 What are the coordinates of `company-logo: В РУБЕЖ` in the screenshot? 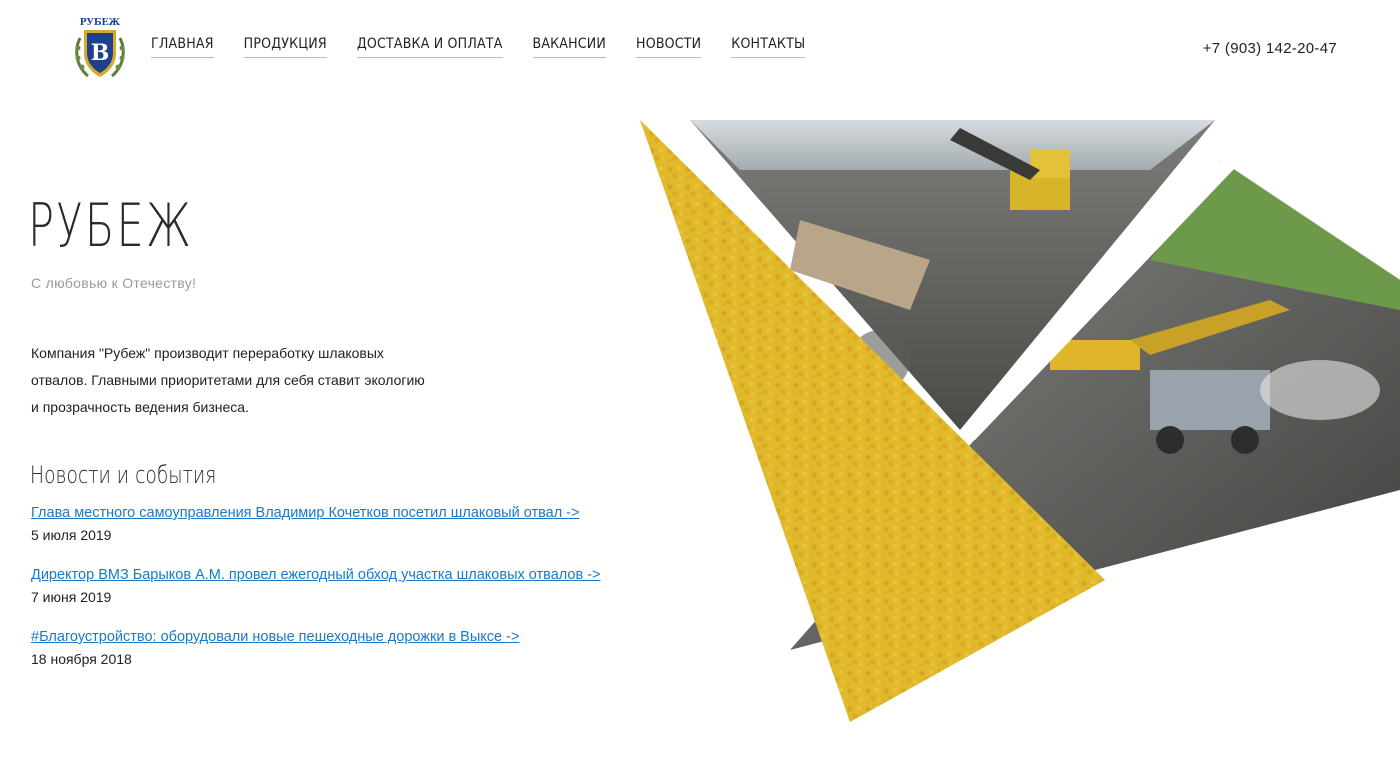 It's located at (100, 48).